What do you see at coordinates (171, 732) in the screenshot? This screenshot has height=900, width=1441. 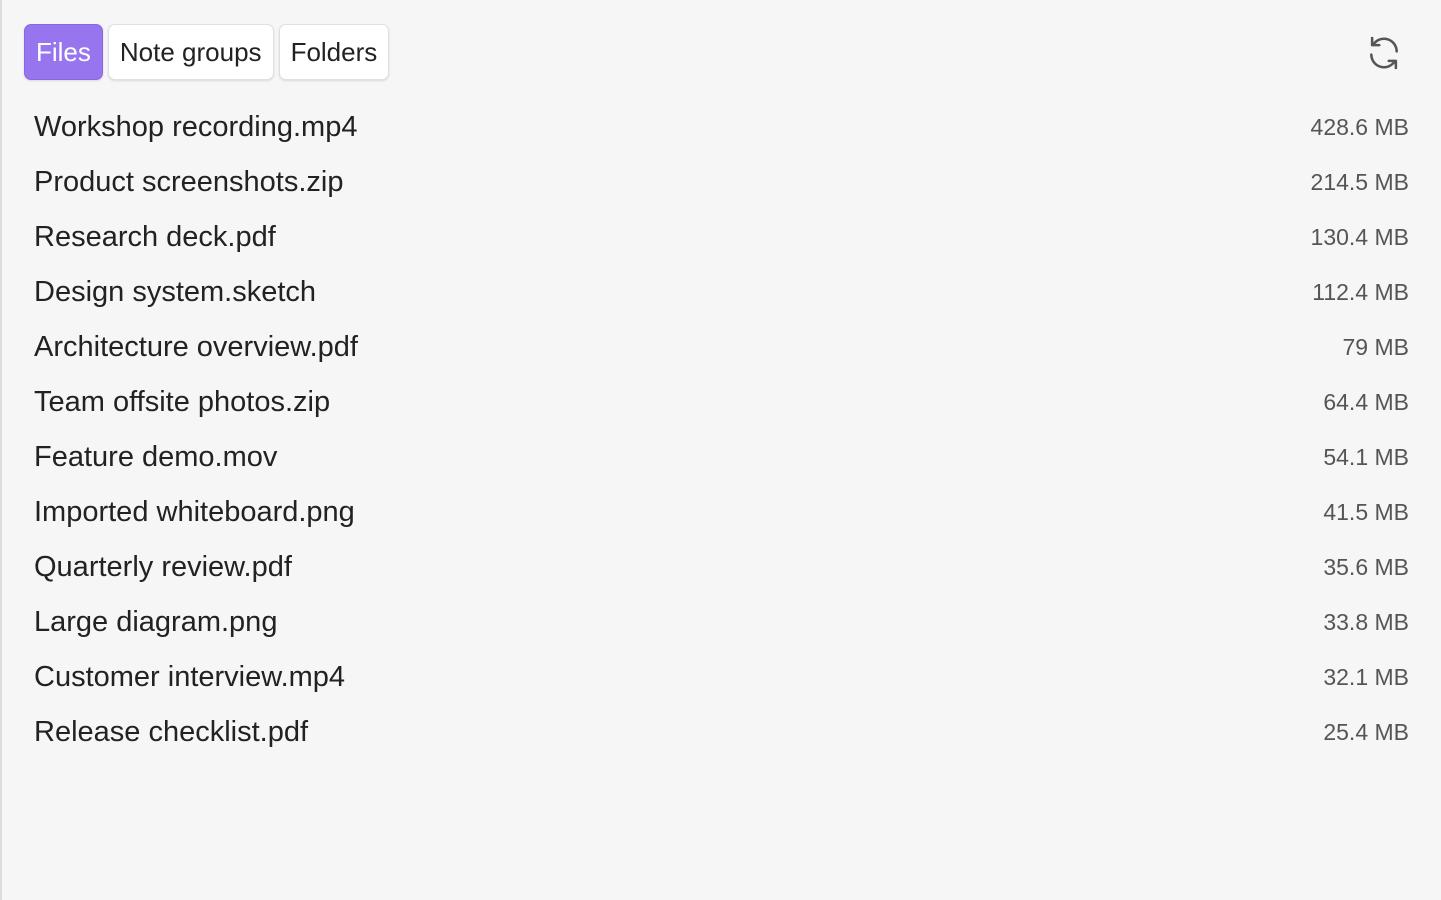 I see `file-name: Release checklist.pdf` at bounding box center [171, 732].